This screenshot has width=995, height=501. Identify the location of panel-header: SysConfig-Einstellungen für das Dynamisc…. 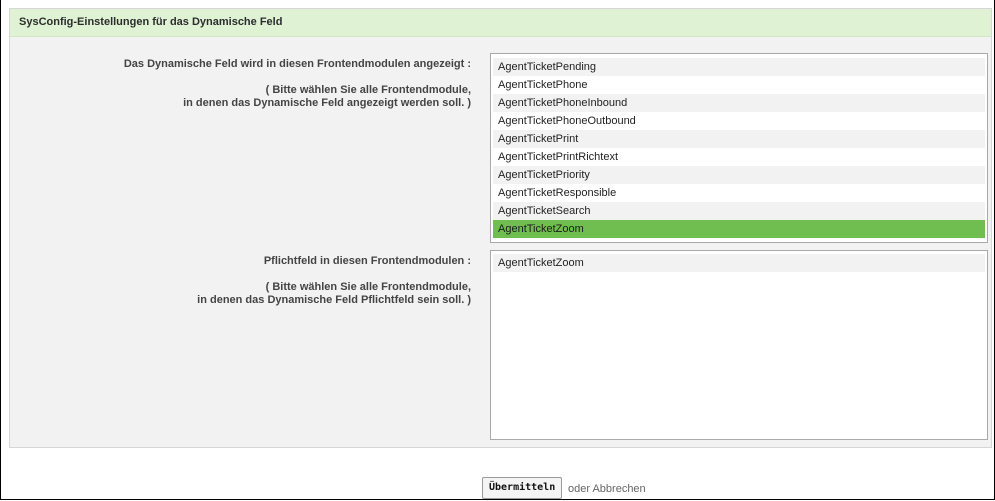
(500, 23).